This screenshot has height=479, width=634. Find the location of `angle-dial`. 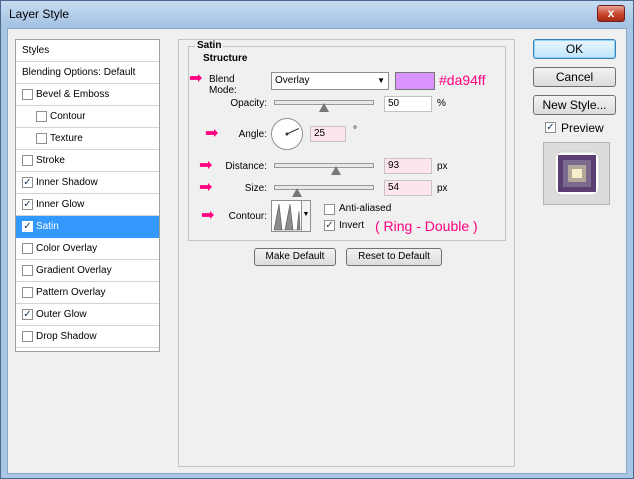

angle-dial is located at coordinates (287, 134).